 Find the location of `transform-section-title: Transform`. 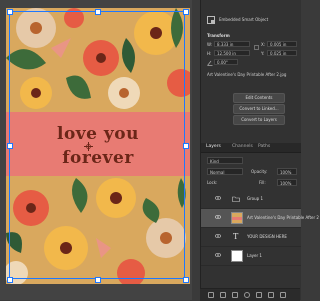

transform-section-title: Transform is located at coordinates (218, 35).